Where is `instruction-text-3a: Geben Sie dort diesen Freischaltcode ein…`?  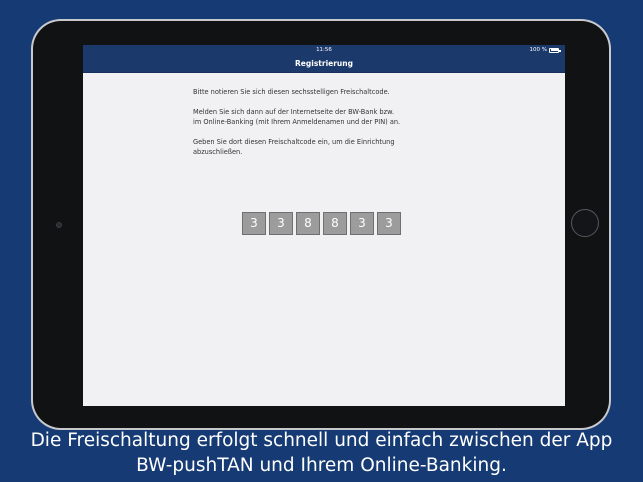
instruction-text-3a: Geben Sie dort diesen Freischaltcode ein… is located at coordinates (294, 142).